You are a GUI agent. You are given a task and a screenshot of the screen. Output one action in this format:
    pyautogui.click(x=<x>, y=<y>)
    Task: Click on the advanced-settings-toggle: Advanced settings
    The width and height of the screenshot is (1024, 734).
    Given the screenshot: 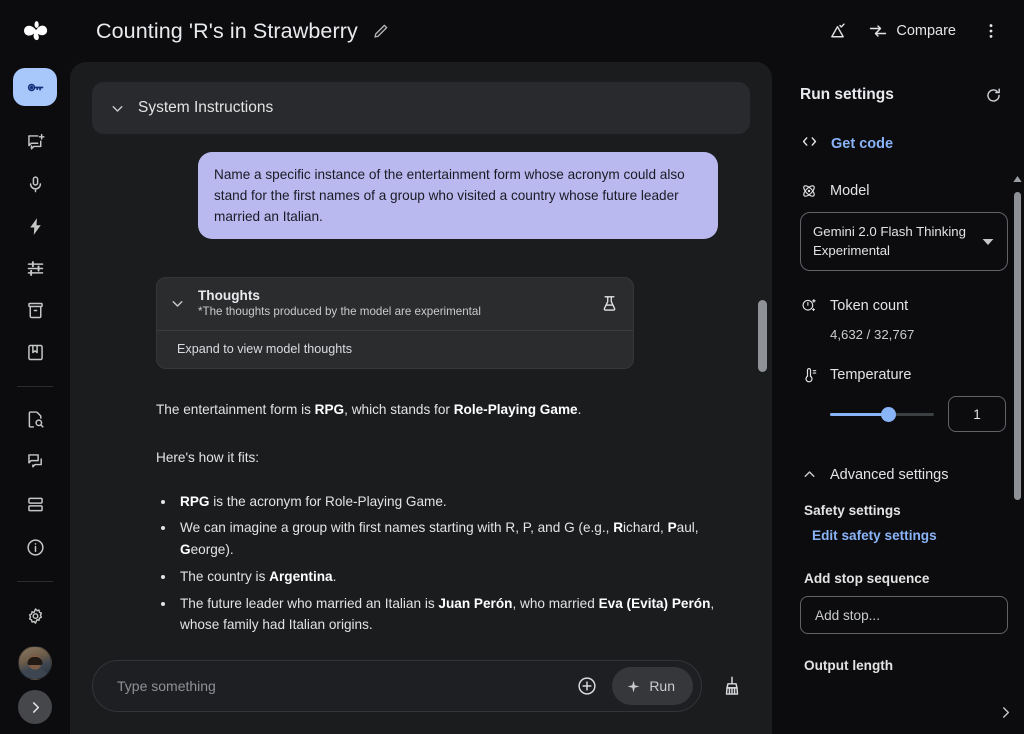 What is the action you would take?
    pyautogui.click(x=904, y=474)
    